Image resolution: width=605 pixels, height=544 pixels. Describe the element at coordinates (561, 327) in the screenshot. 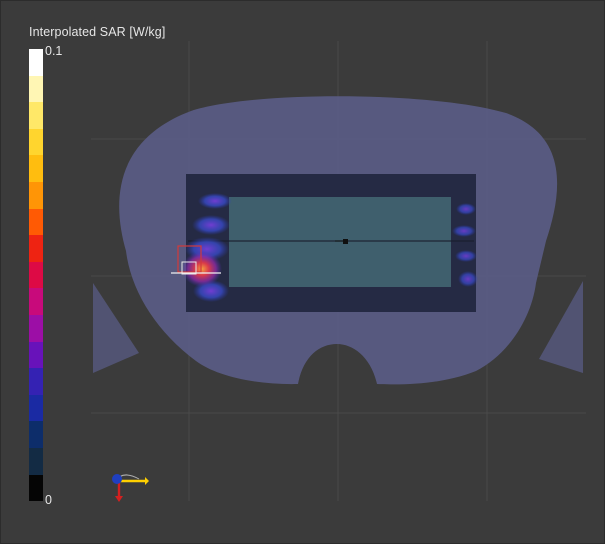

I see `phantom-right-fin` at that location.